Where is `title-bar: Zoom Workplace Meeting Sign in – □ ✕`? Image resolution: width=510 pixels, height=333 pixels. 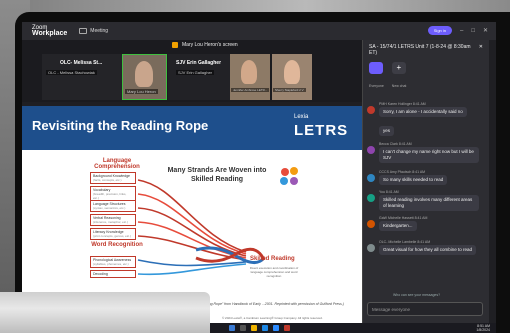
title-bar: Zoom Workplace Meeting Sign in – □ ✕ is located at coordinates (259, 31).